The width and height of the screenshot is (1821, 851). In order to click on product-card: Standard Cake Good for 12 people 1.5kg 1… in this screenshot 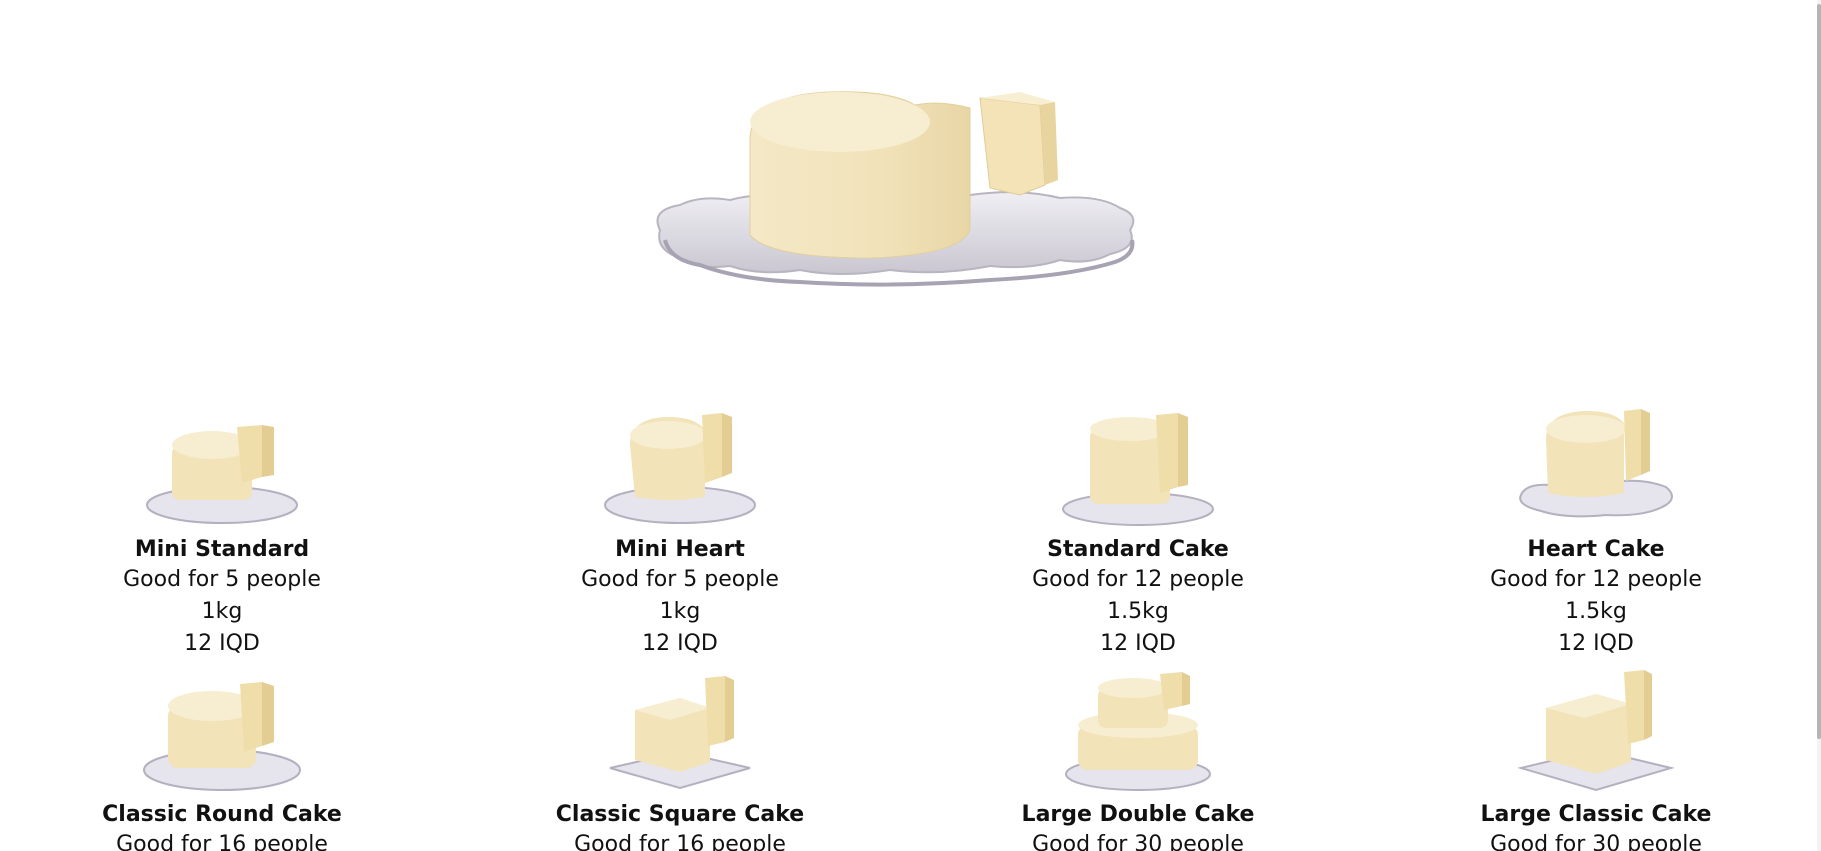, I will do `click(1138, 532)`.